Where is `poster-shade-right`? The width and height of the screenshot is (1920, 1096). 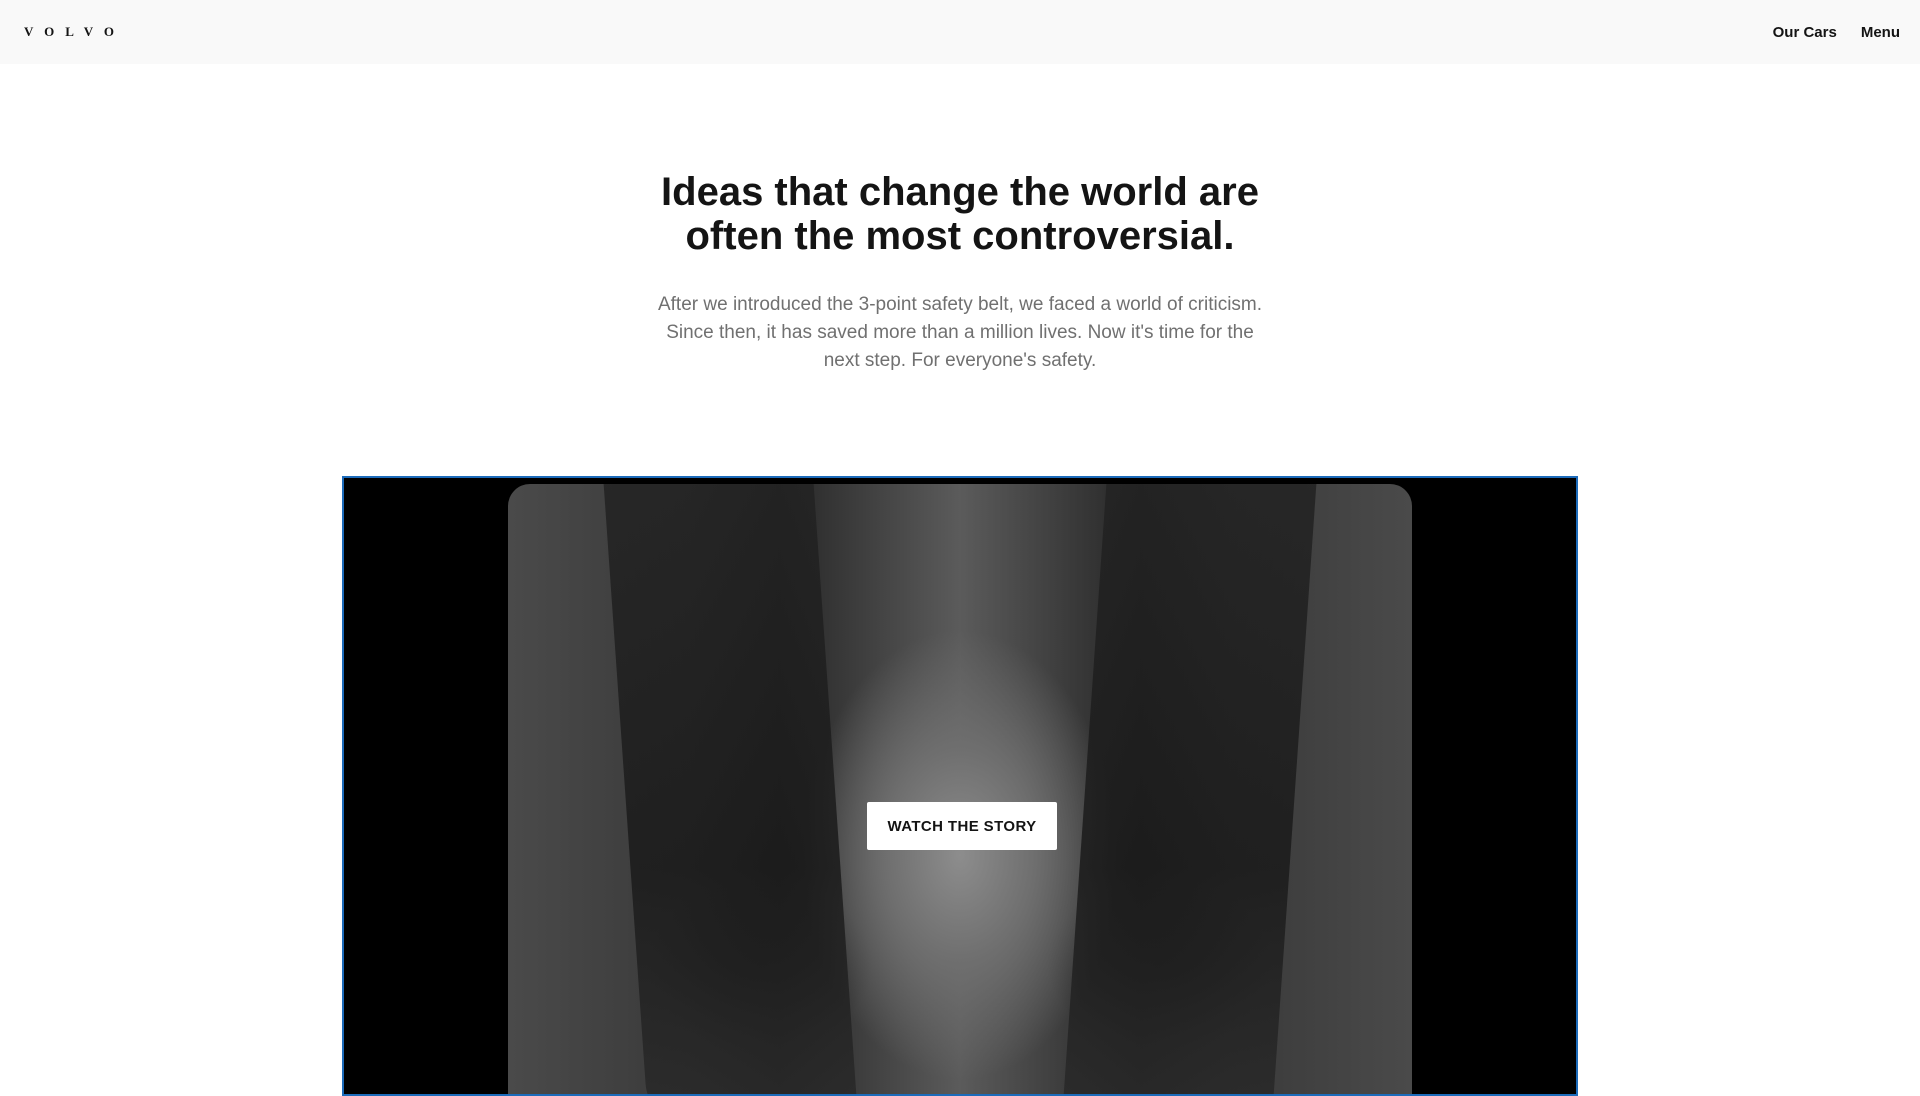 poster-shade-right is located at coordinates (1189, 789).